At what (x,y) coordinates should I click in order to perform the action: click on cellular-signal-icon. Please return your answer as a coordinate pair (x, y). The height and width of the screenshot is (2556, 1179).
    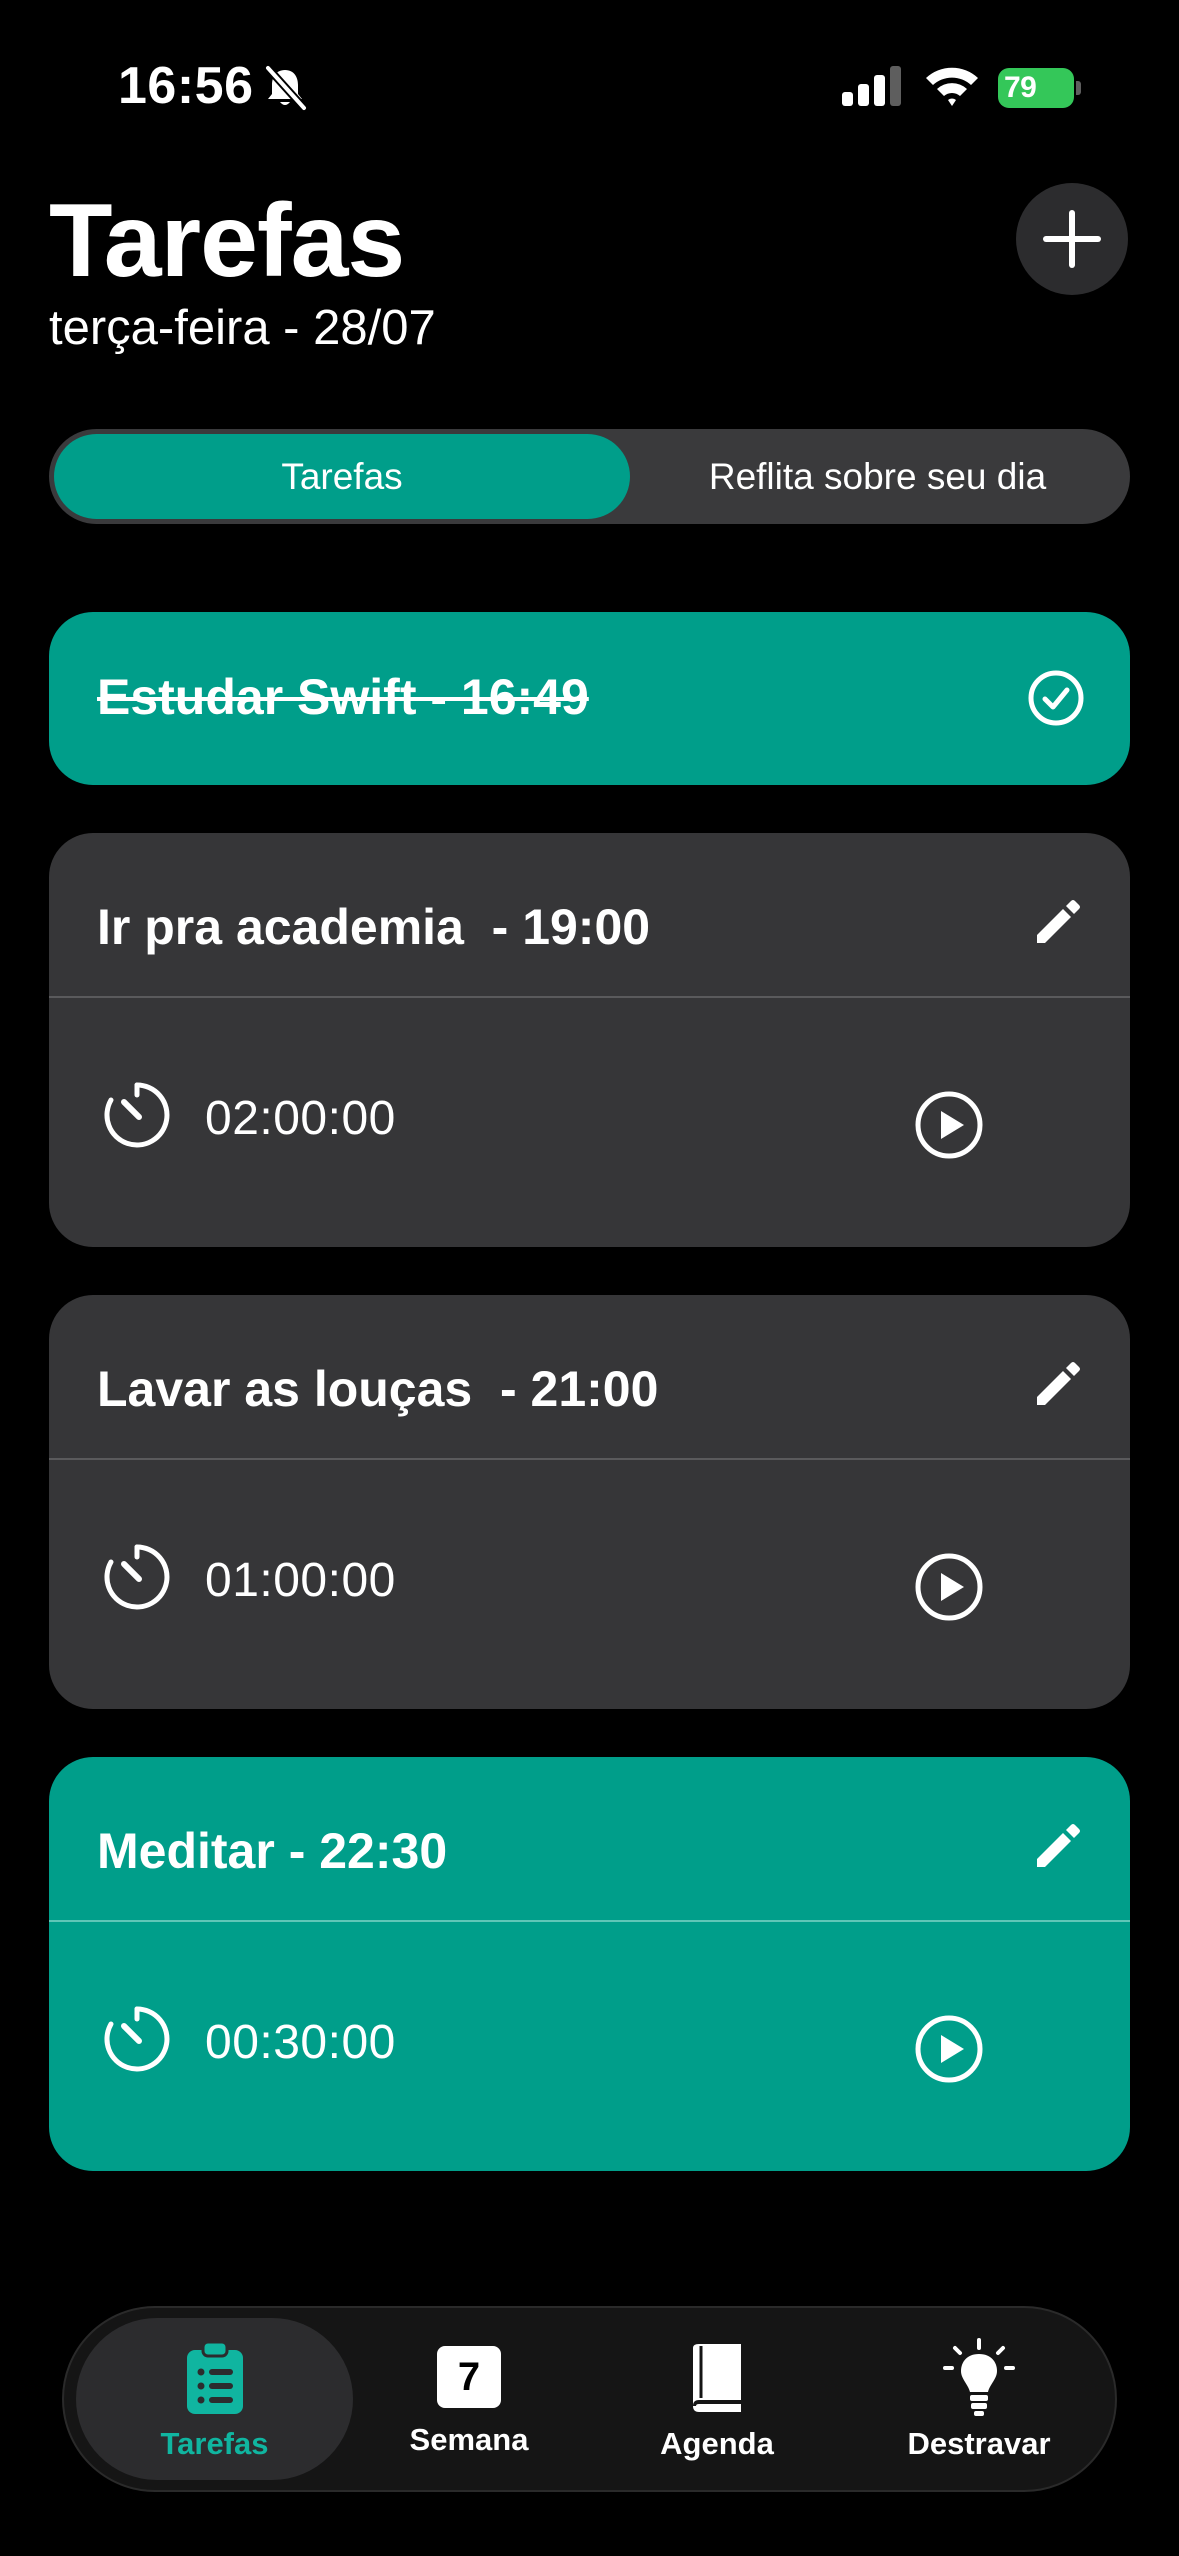
    Looking at the image, I should click on (871, 86).